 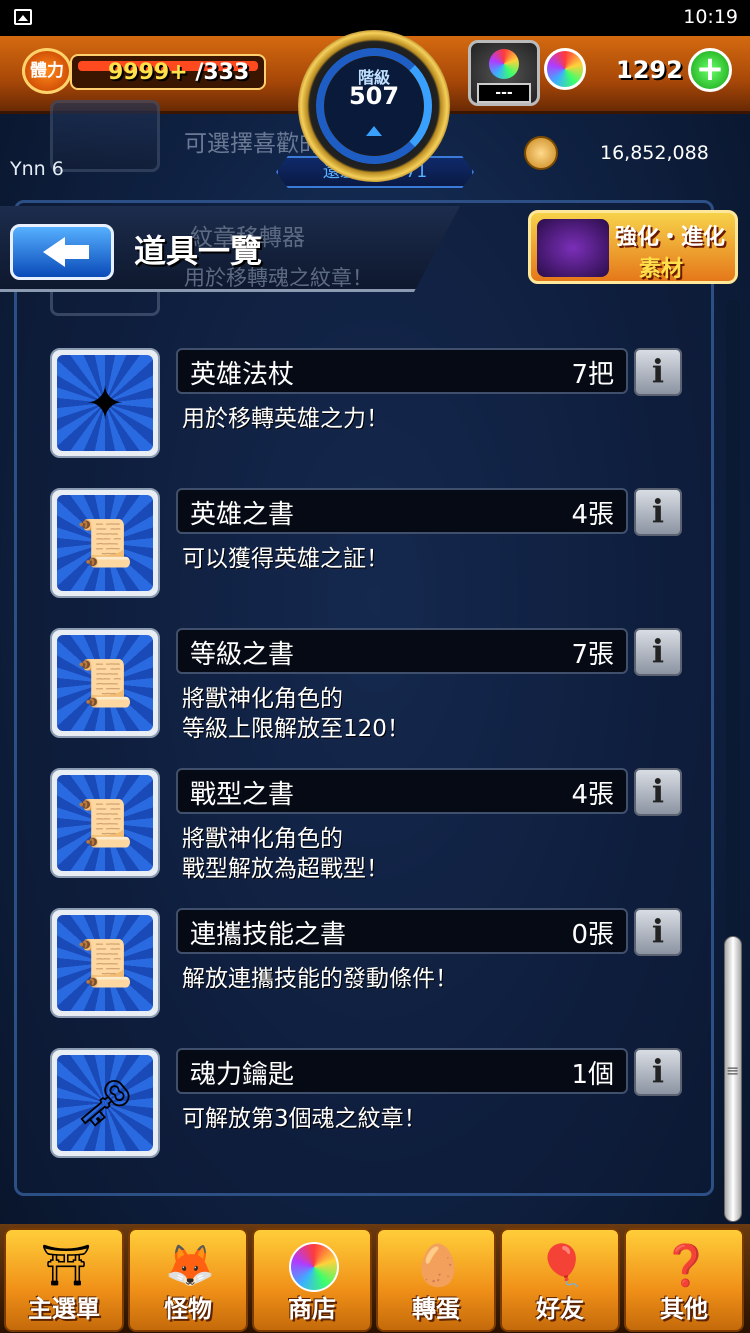 I want to click on item-icon-frame: ✦, so click(x=105, y=403).